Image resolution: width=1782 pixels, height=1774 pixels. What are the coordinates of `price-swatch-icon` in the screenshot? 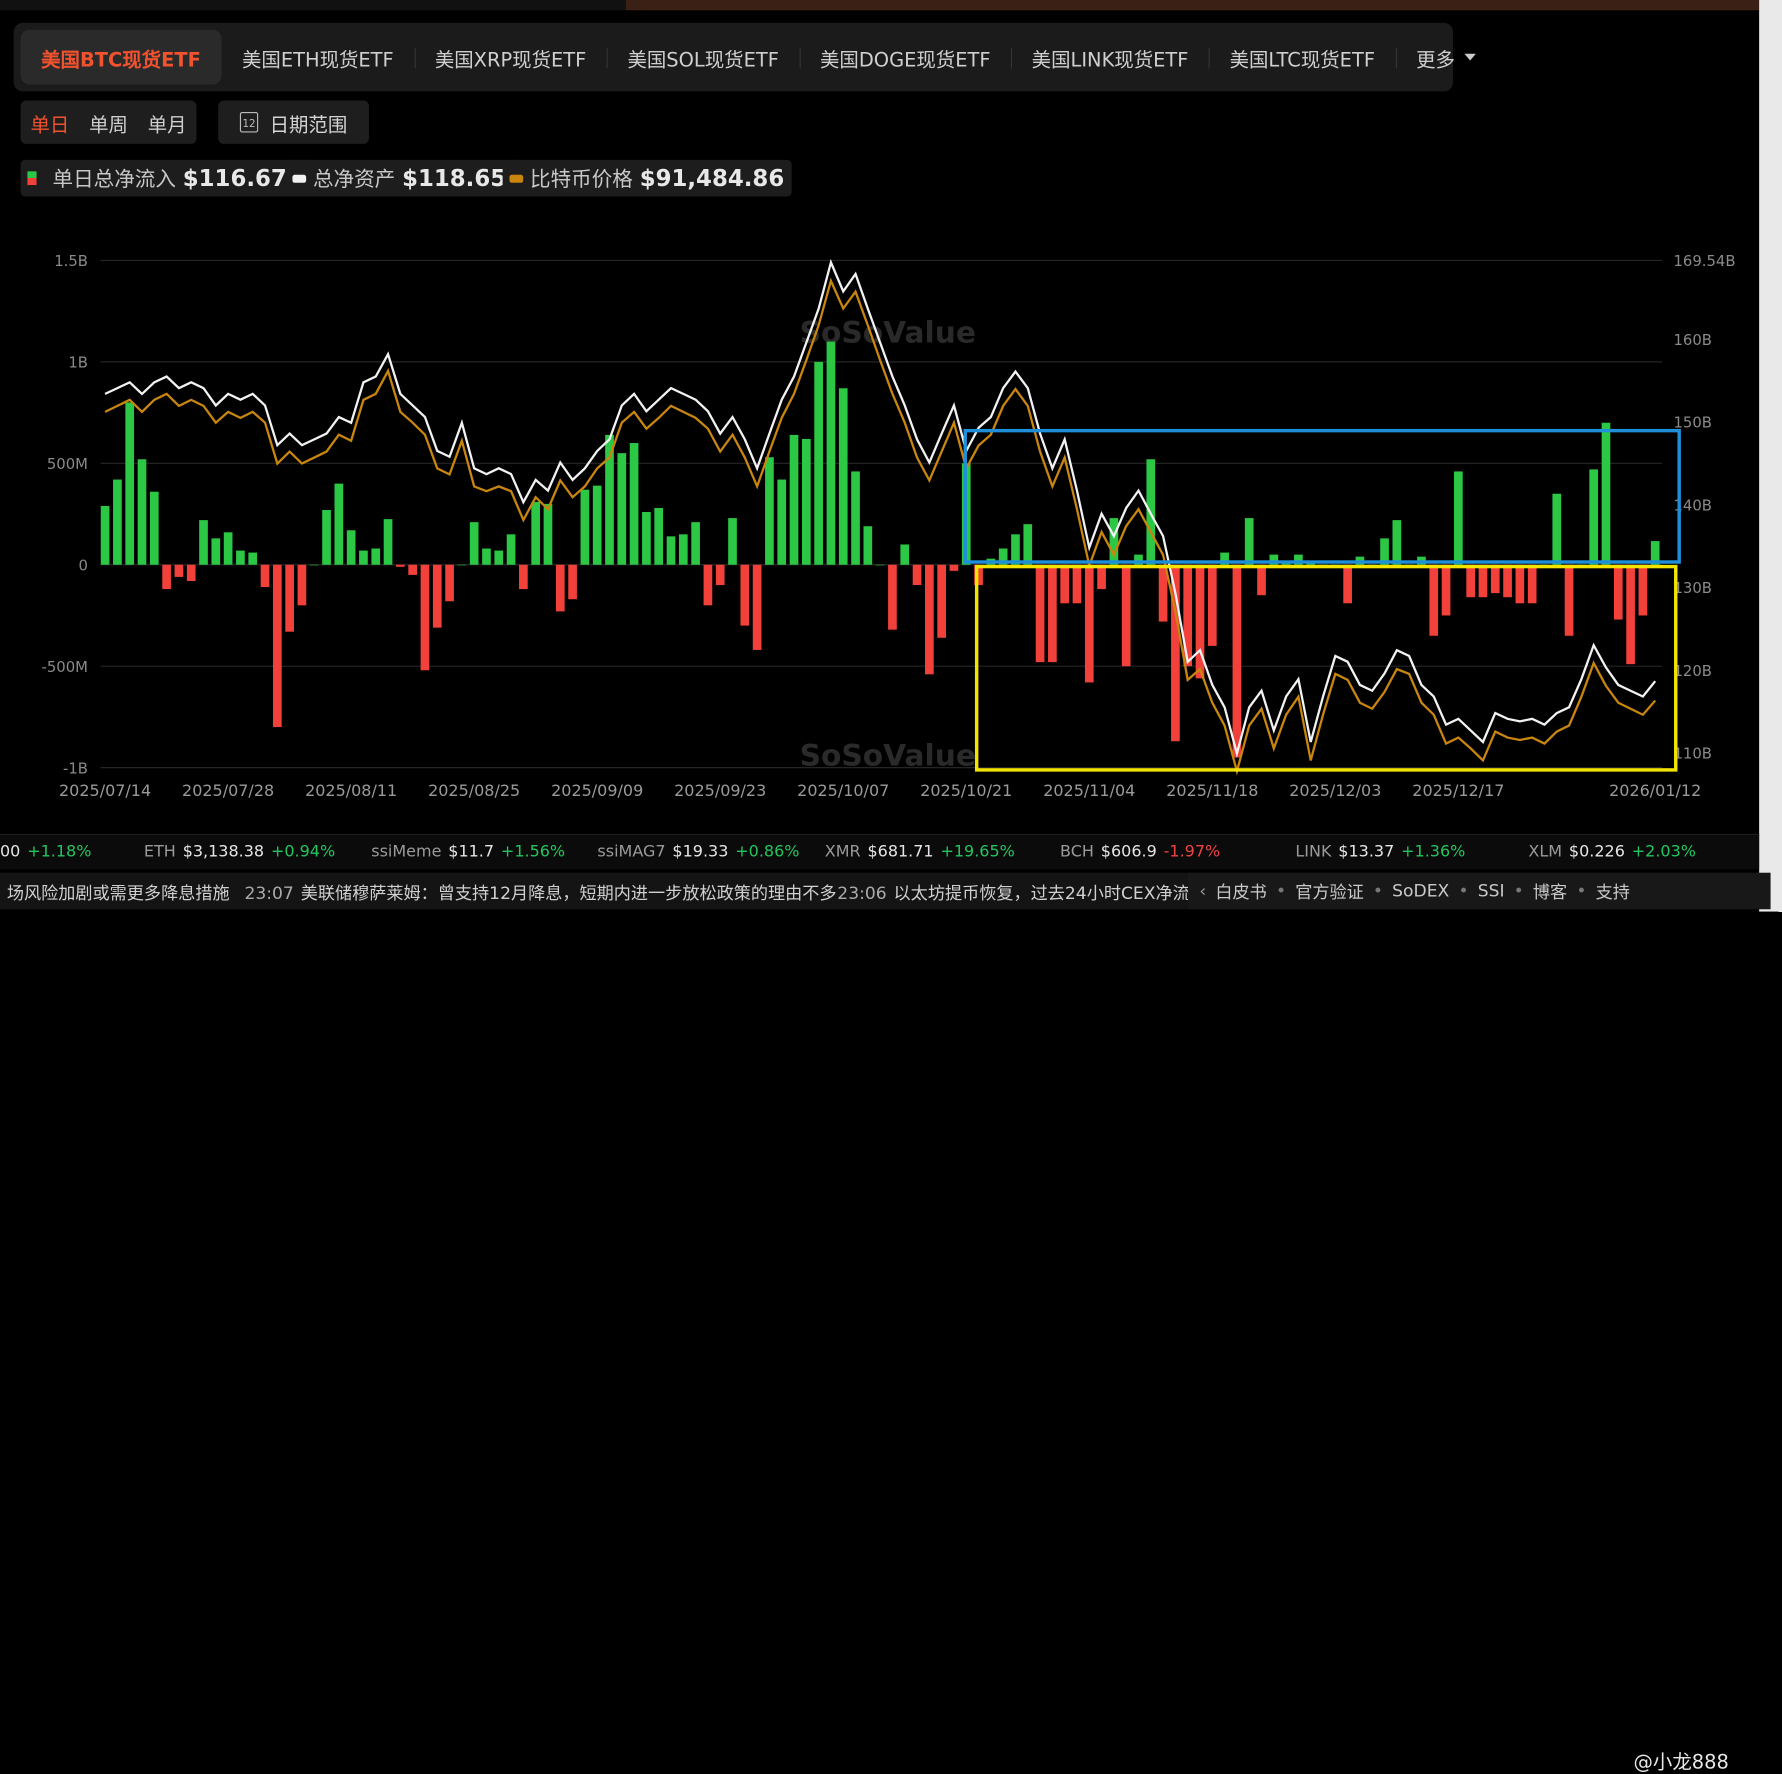 It's located at (516, 178).